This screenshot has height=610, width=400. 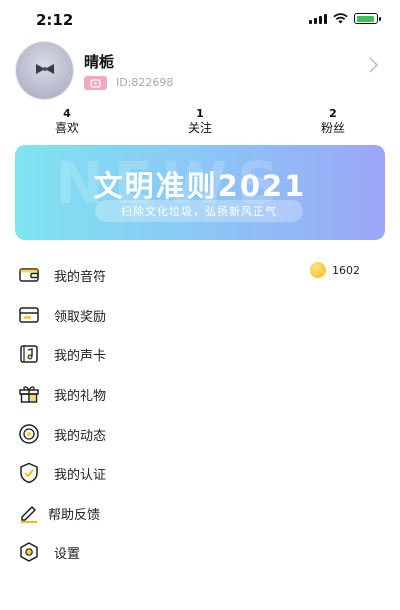 What do you see at coordinates (200, 186) in the screenshot?
I see `banner-title: 文明准则2021` at bounding box center [200, 186].